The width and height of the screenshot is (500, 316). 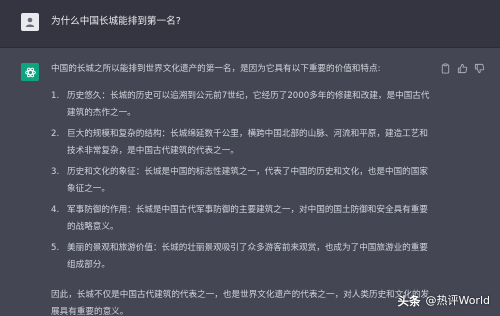 What do you see at coordinates (55, 247) in the screenshot?
I see `list-item-number: 5.` at bounding box center [55, 247].